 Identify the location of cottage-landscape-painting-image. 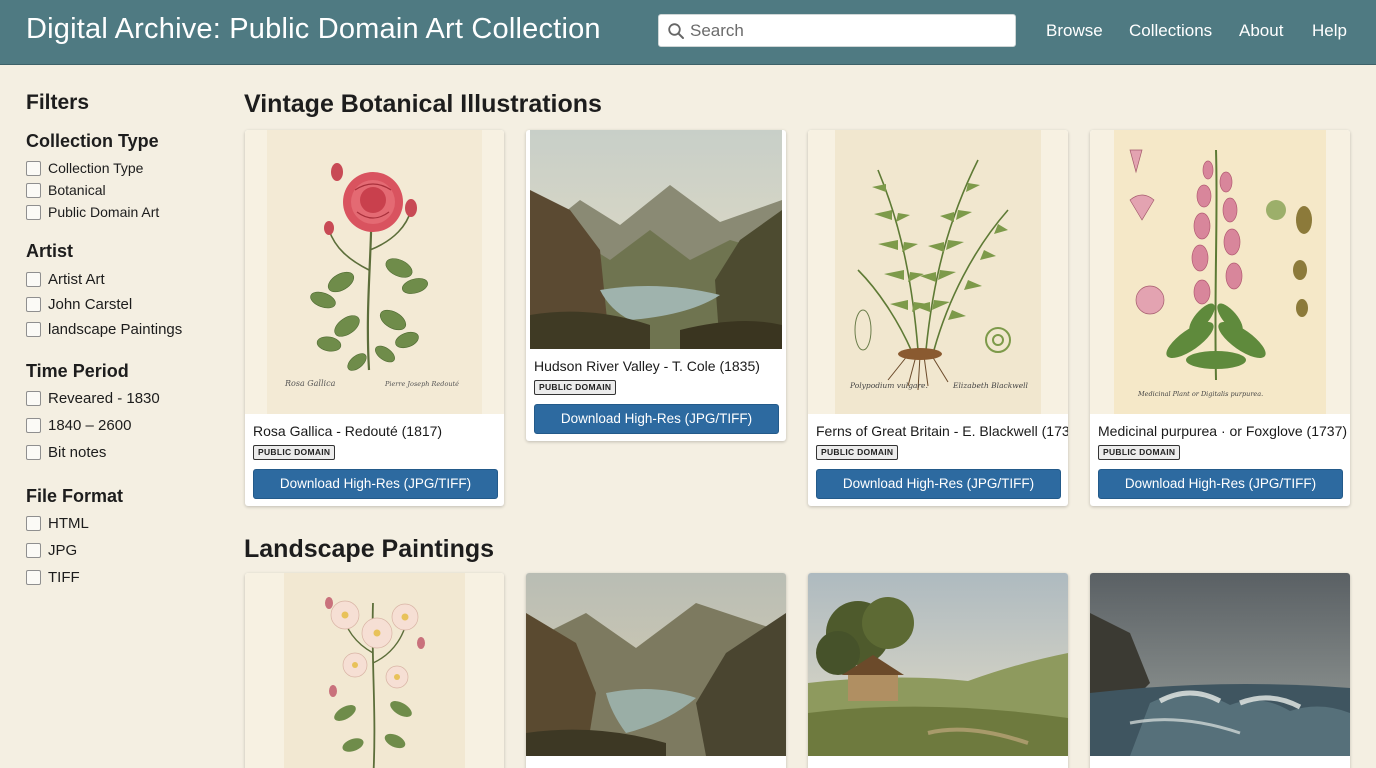
(938, 664).